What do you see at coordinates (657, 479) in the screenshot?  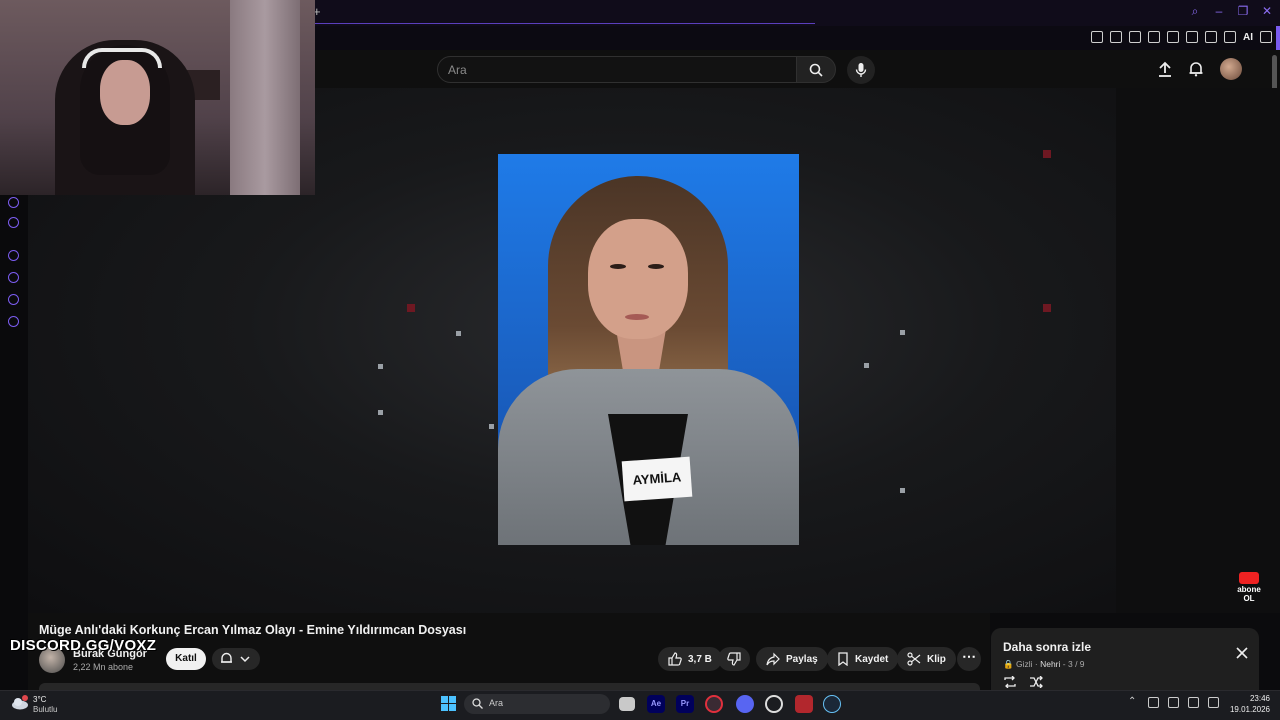 I see `name-tag: AYMİLA` at bounding box center [657, 479].